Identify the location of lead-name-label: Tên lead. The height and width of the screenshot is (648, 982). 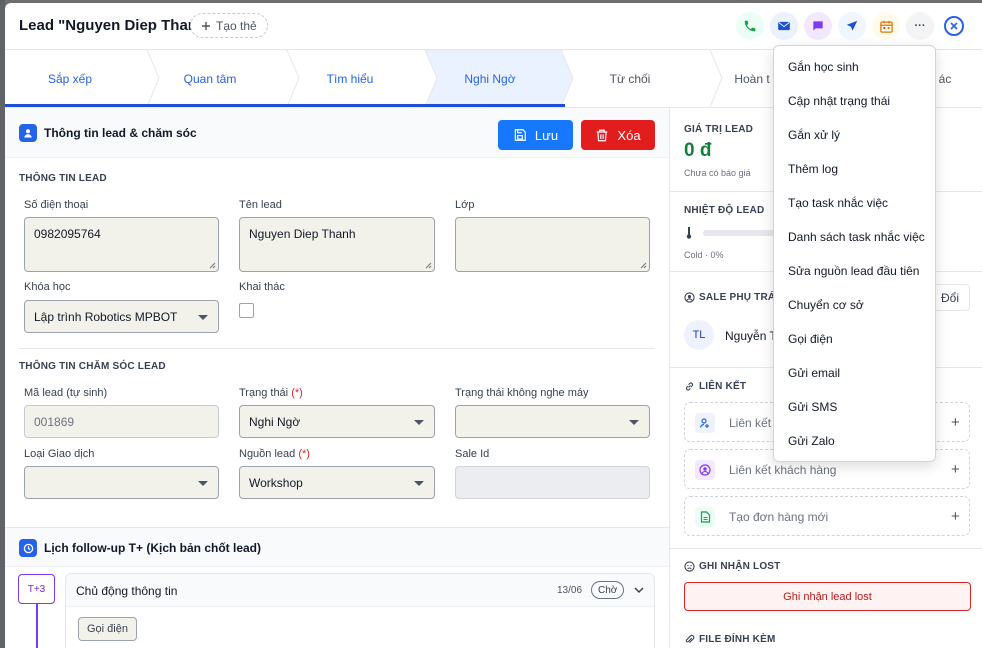
(260, 205).